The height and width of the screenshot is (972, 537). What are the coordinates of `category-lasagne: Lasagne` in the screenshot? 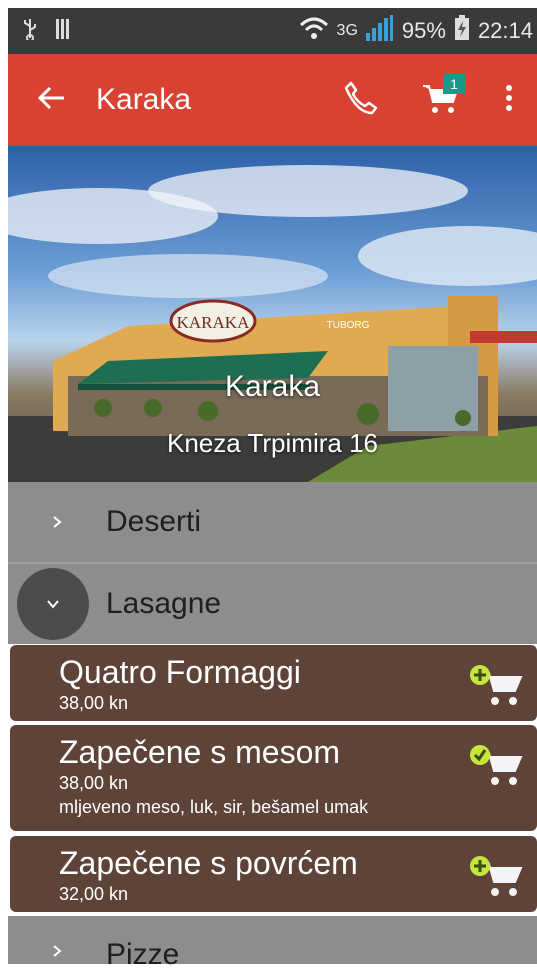 It's located at (272, 604).